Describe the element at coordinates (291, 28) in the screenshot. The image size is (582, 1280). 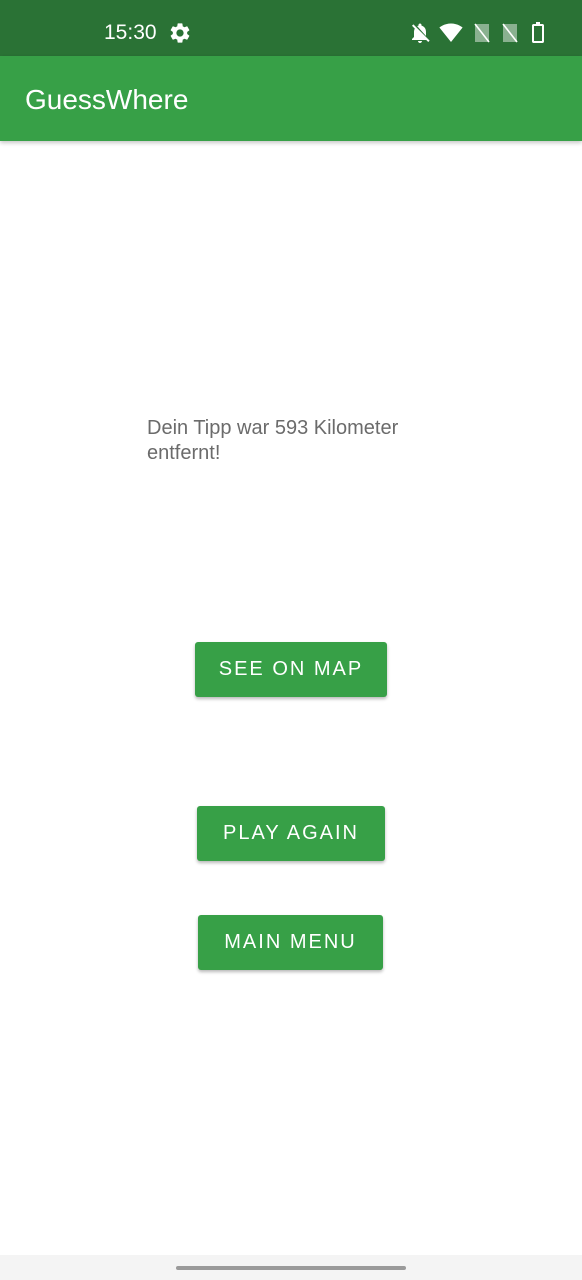
I see `status-bar: 15:30` at that location.